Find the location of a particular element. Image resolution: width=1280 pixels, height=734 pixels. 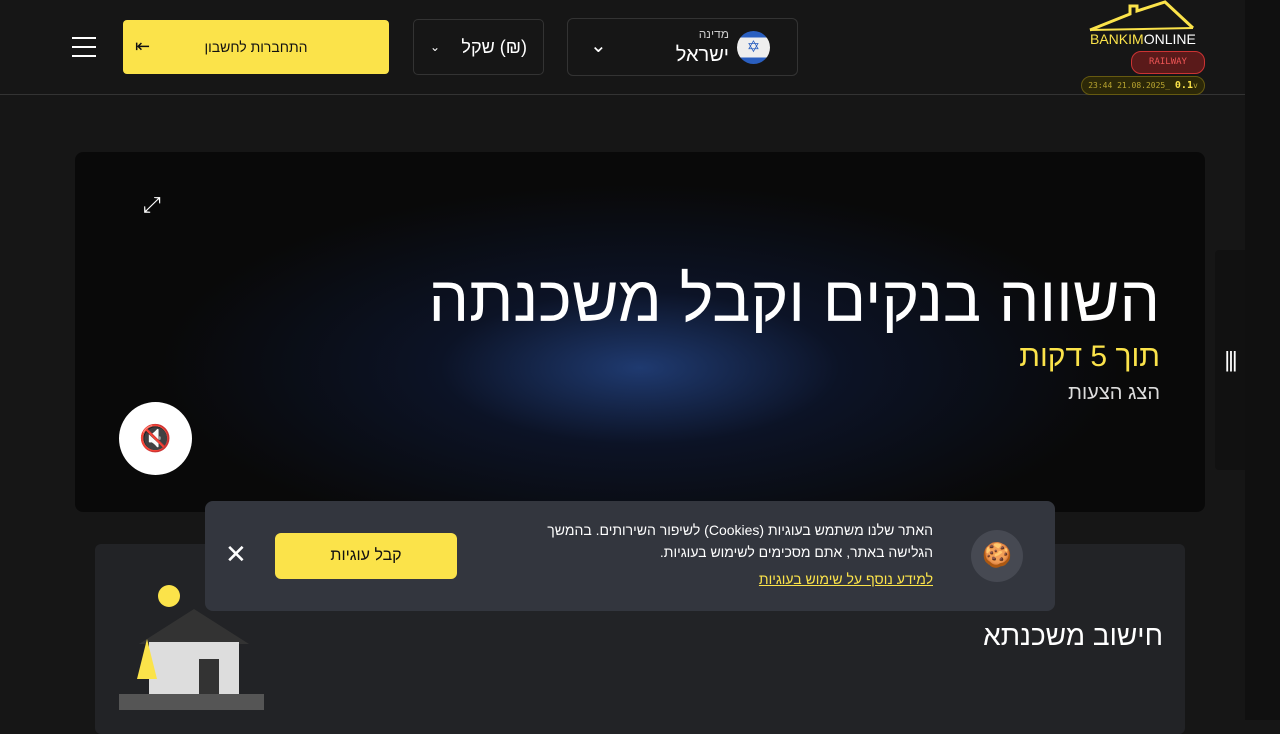

hero-subtitle: תוך 5 דקות is located at coordinates (1089, 356).